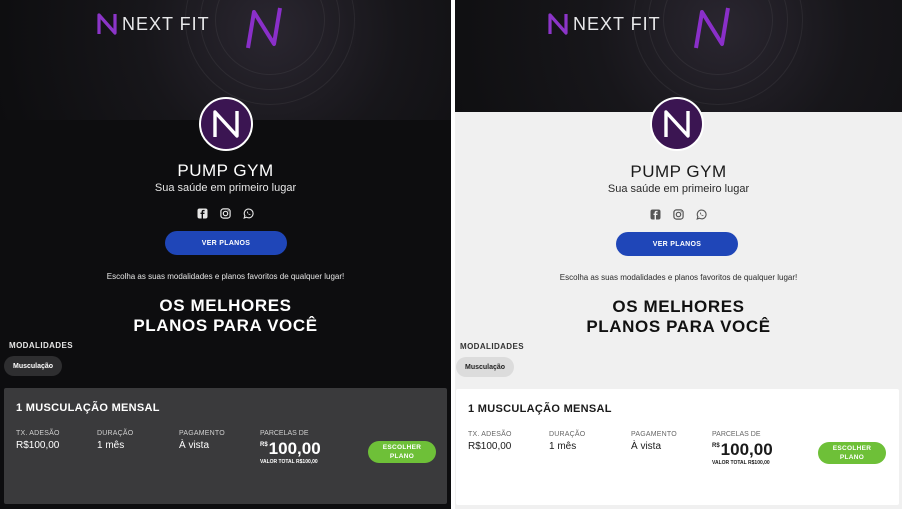 Image resolution: width=902 pixels, height=509 pixels. What do you see at coordinates (678, 56) in the screenshot?
I see `hero-banner: NEXT FIT` at bounding box center [678, 56].